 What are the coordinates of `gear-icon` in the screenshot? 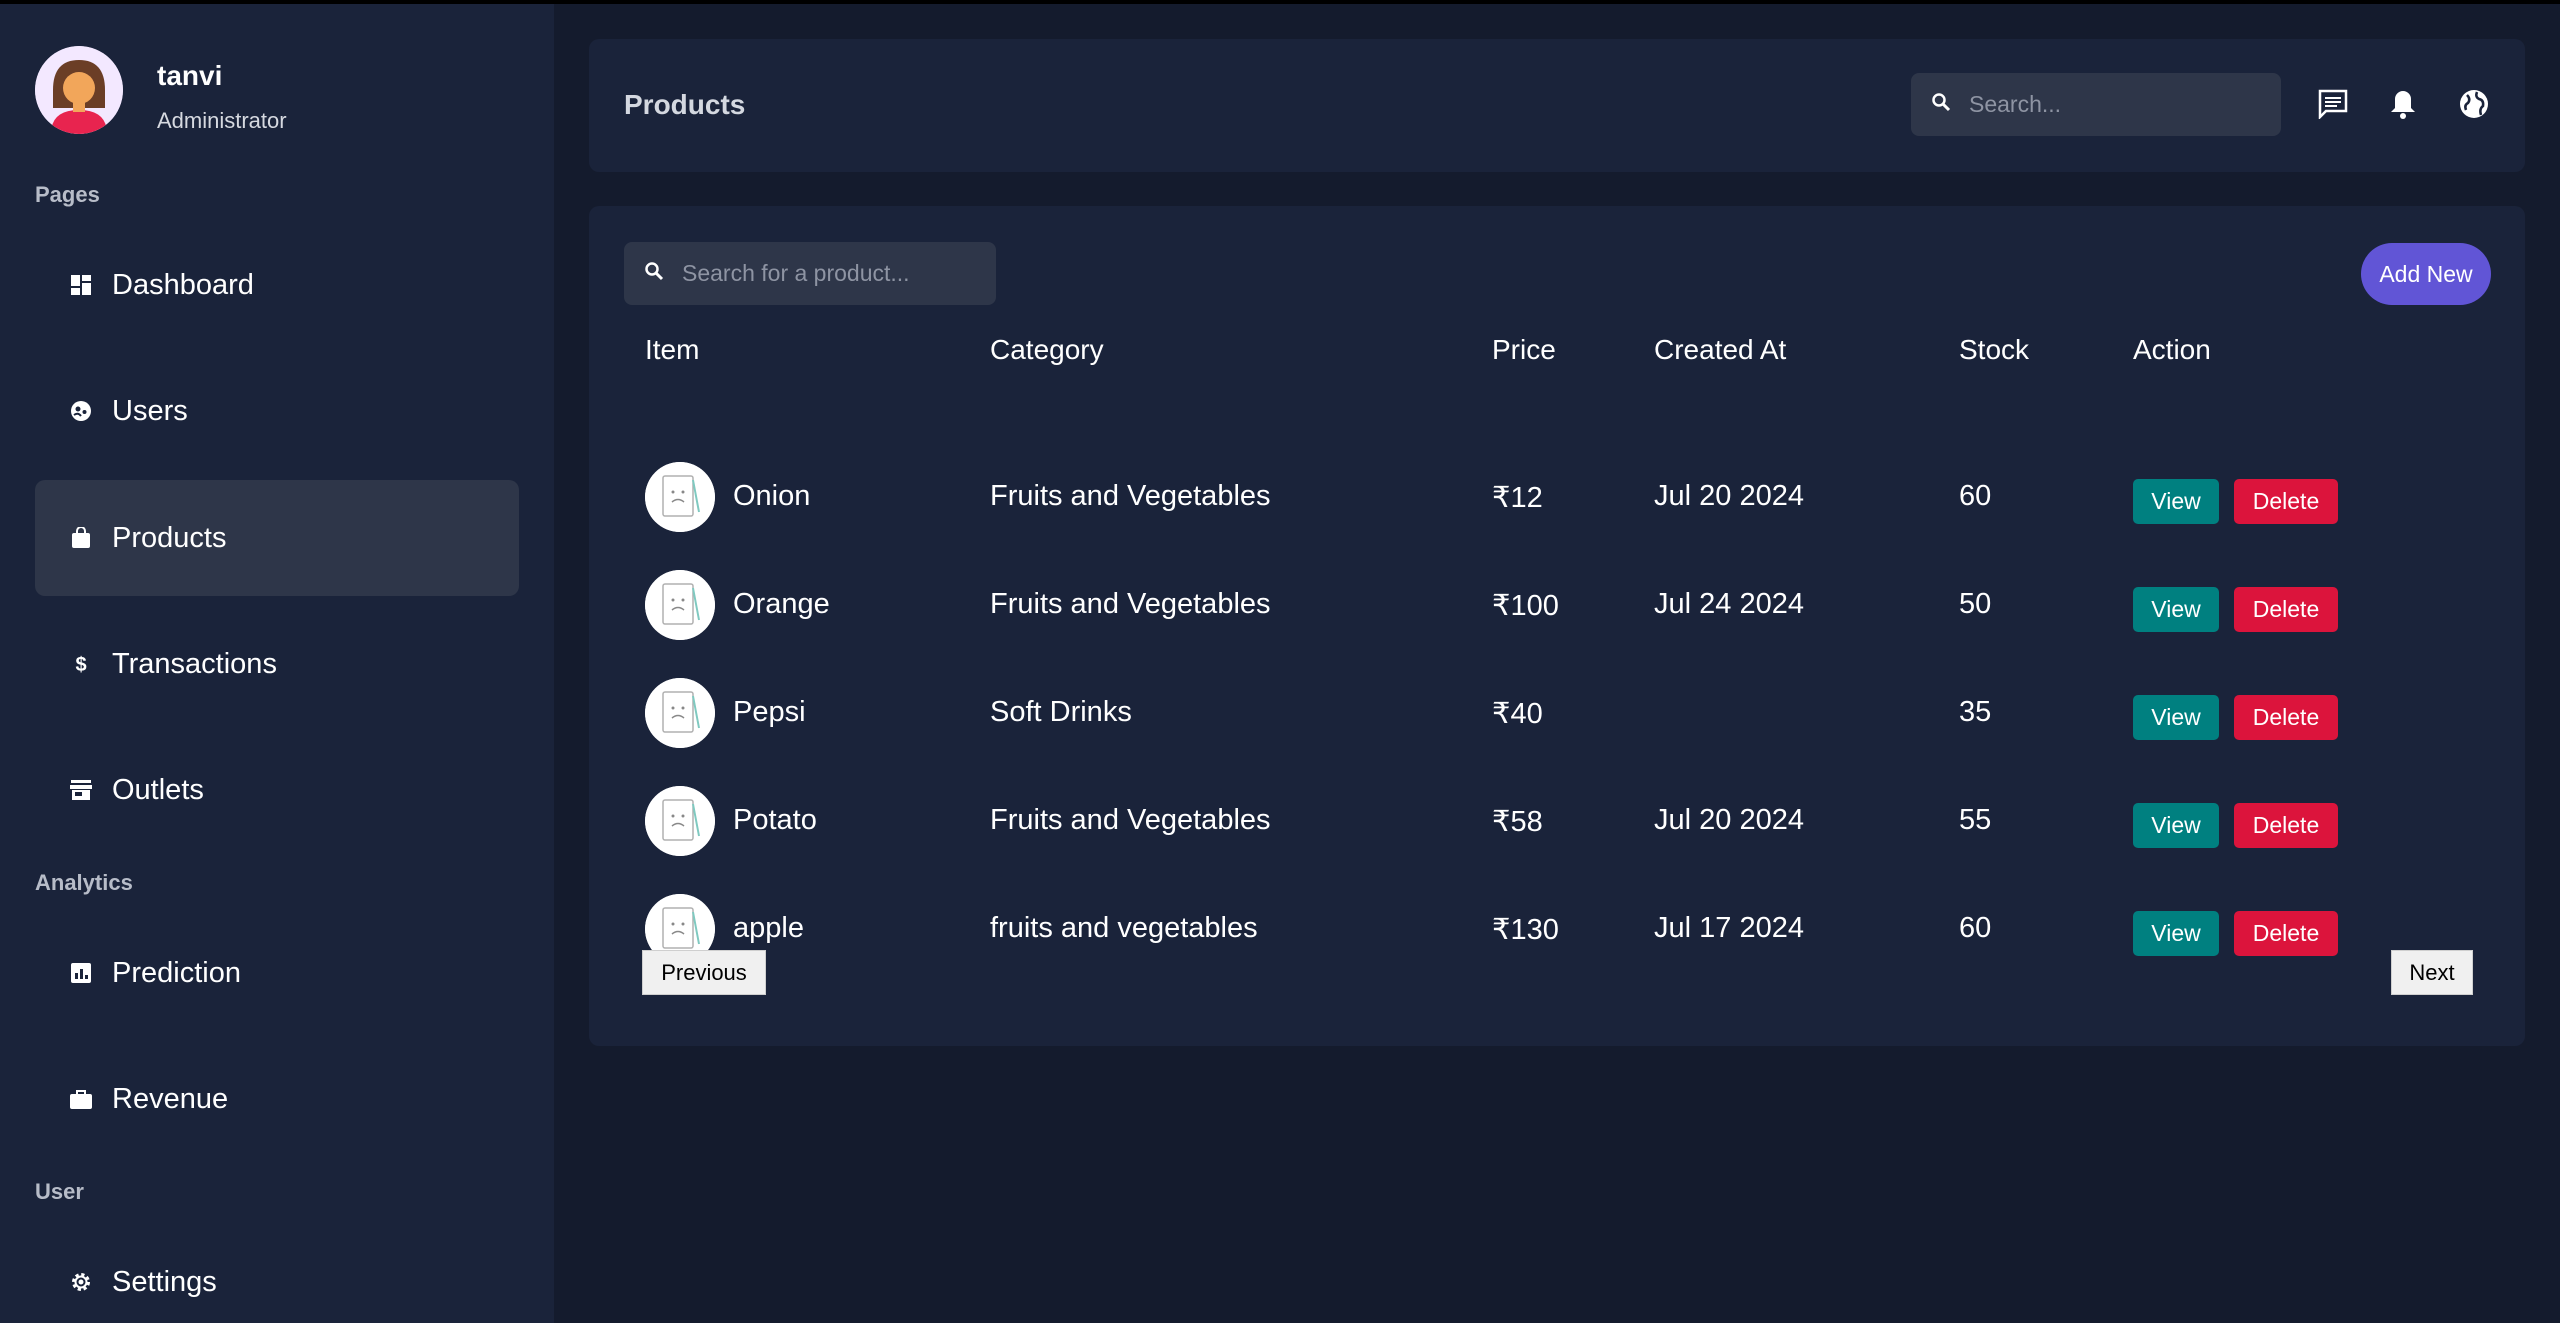 It's located at (81, 1282).